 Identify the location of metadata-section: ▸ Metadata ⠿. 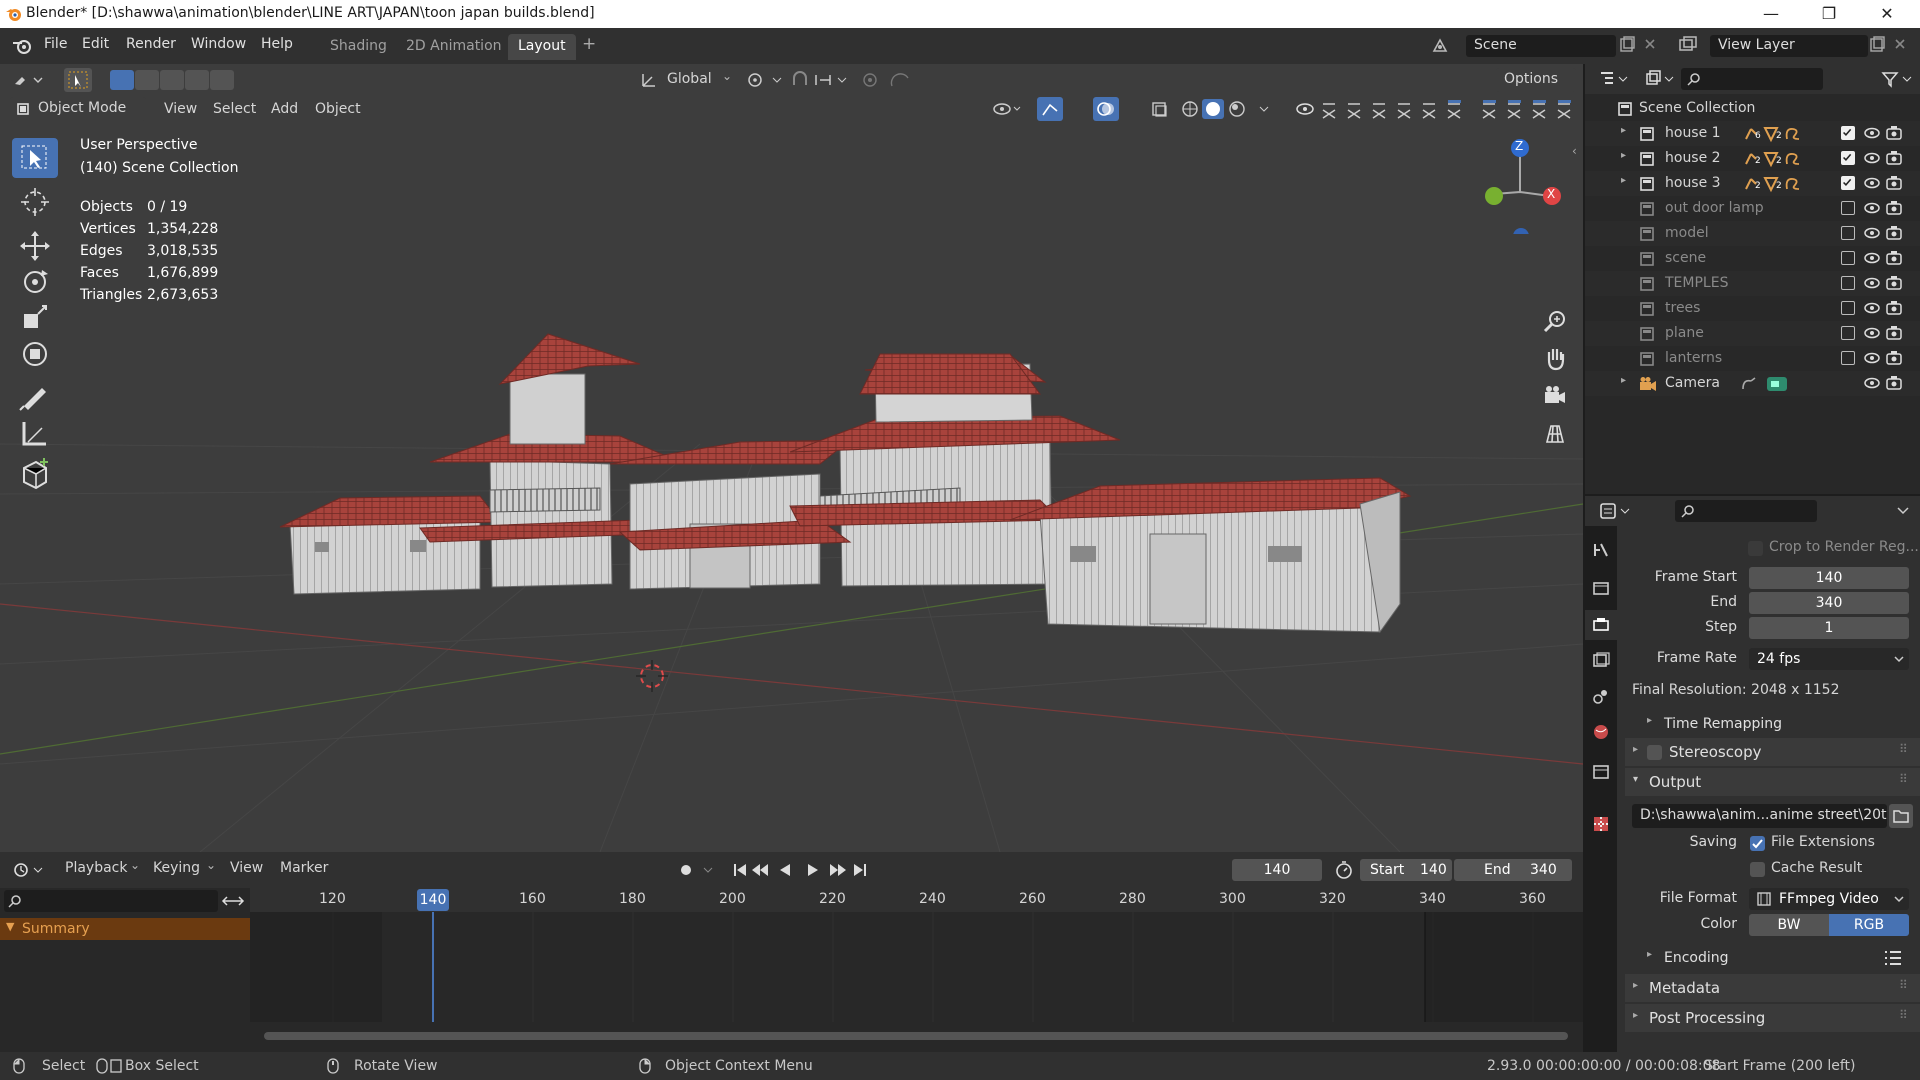
(1772, 988).